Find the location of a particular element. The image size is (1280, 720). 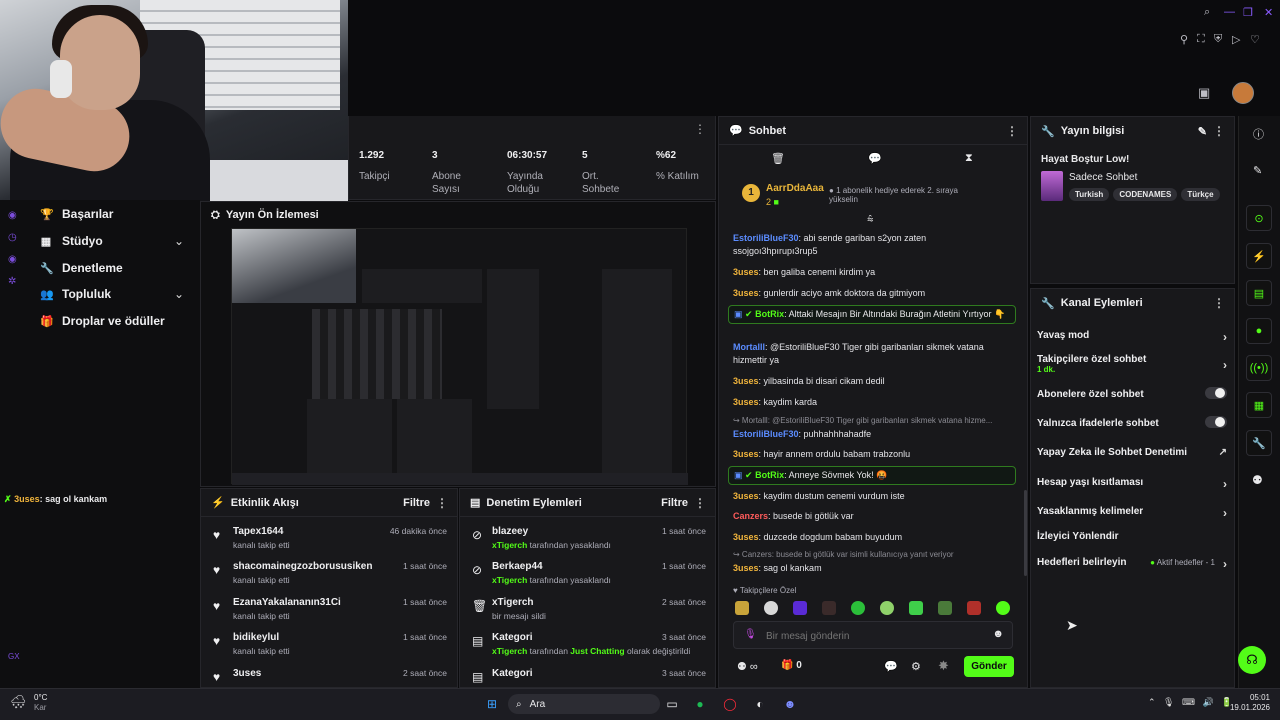

sidebar-item-moderation: 🔧 Denetleme is located at coordinates (81, 268).